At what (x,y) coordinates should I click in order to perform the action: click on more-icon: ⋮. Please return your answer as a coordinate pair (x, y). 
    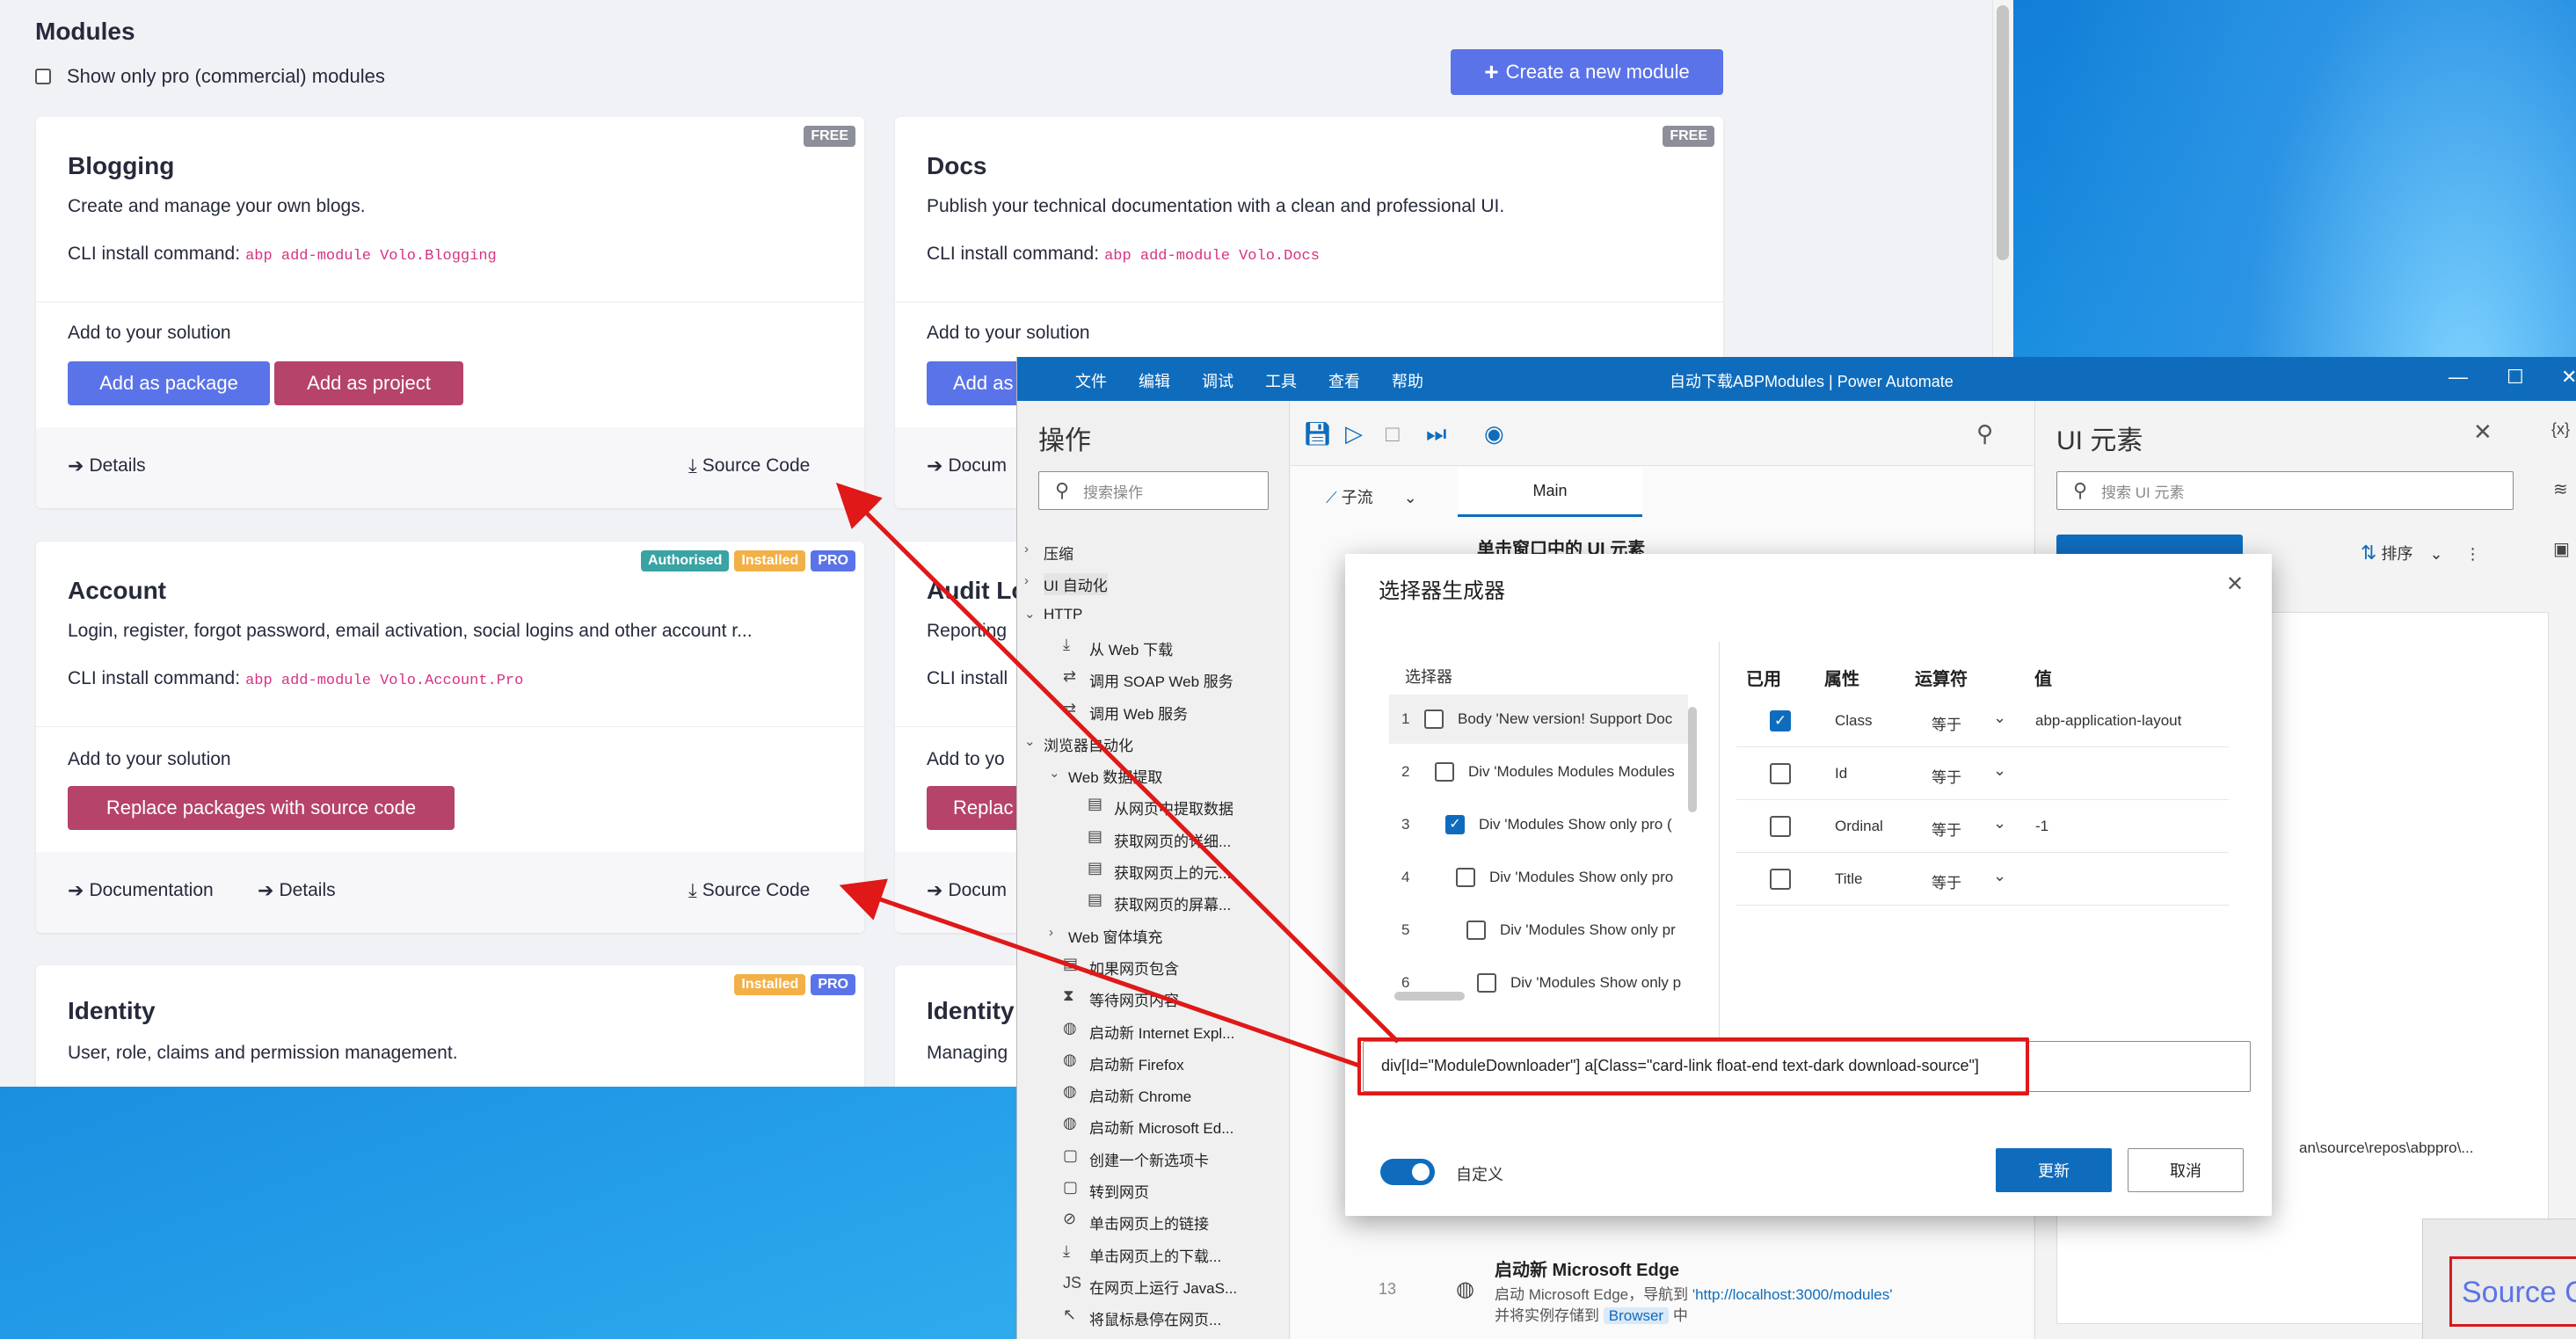
    Looking at the image, I should click on (2473, 554).